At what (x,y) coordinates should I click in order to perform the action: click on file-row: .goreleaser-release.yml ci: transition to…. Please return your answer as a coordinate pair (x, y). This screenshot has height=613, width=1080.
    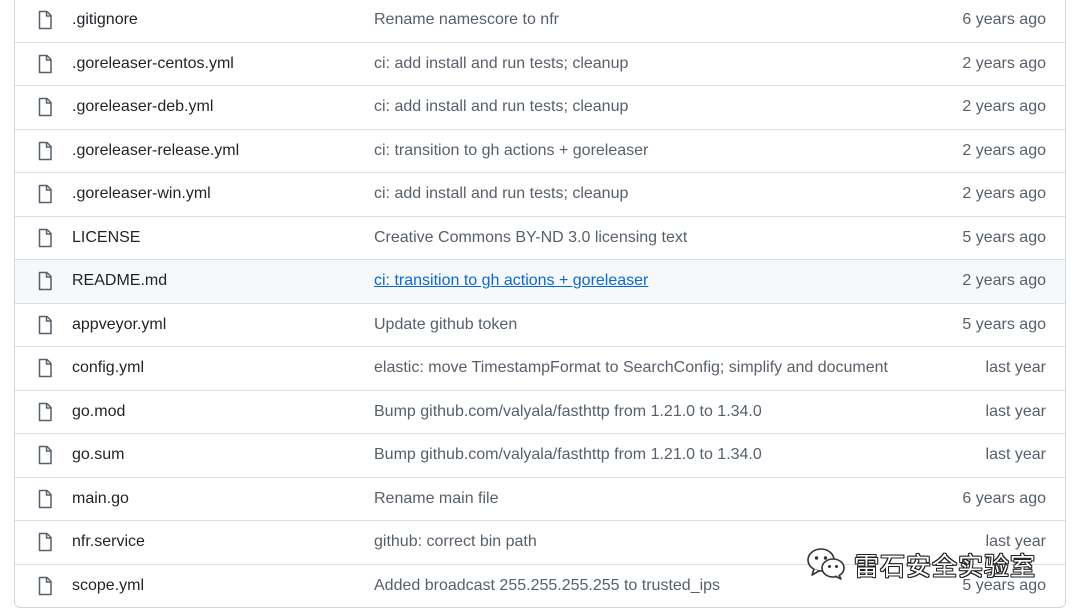
    Looking at the image, I should click on (540, 150).